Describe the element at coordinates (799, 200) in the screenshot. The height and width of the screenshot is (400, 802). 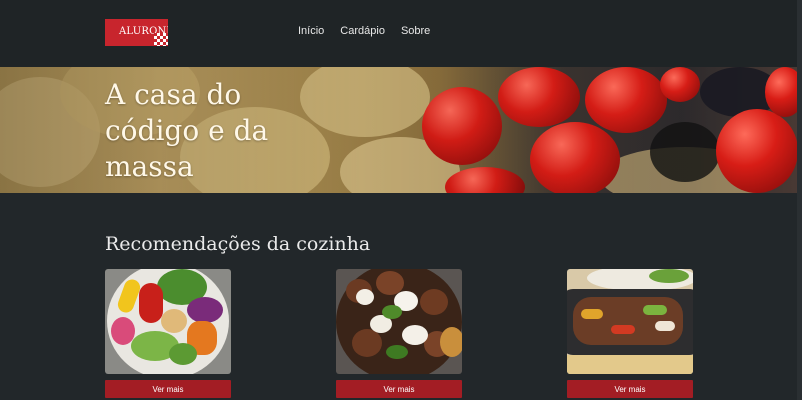
I see `page-scrollbar` at that location.